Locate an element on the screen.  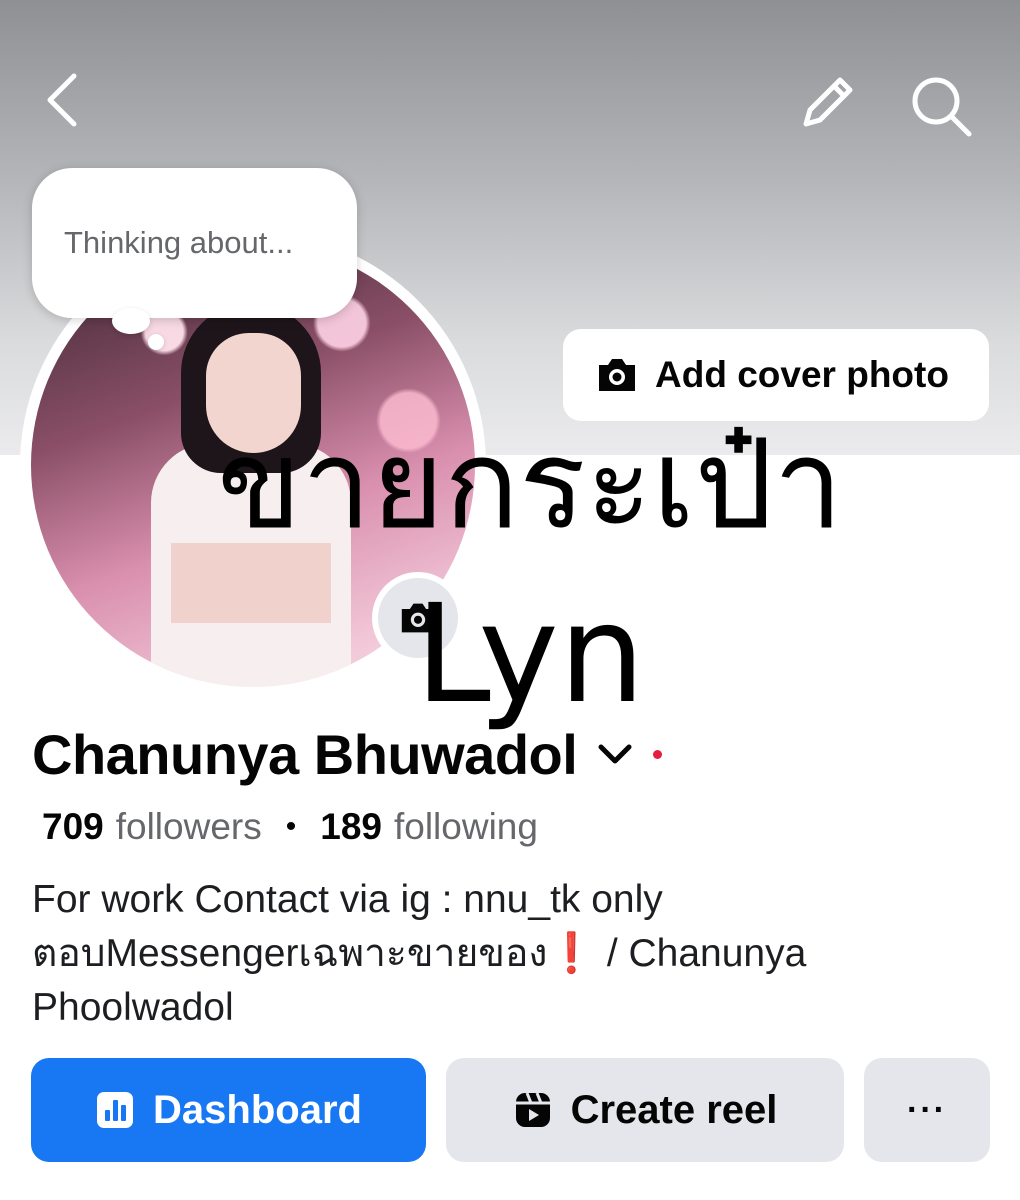
exclamation-icon: ❗ is located at coordinates (571, 953).